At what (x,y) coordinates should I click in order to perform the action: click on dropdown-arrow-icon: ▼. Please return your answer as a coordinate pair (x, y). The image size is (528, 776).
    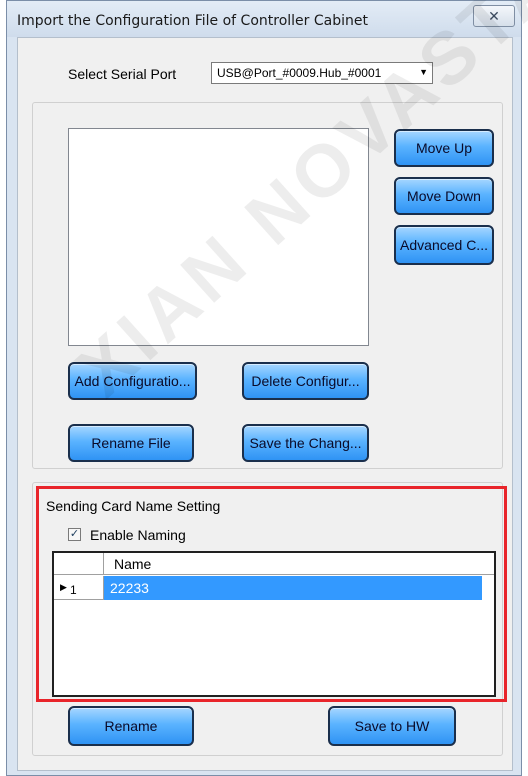
    Looking at the image, I should click on (423, 72).